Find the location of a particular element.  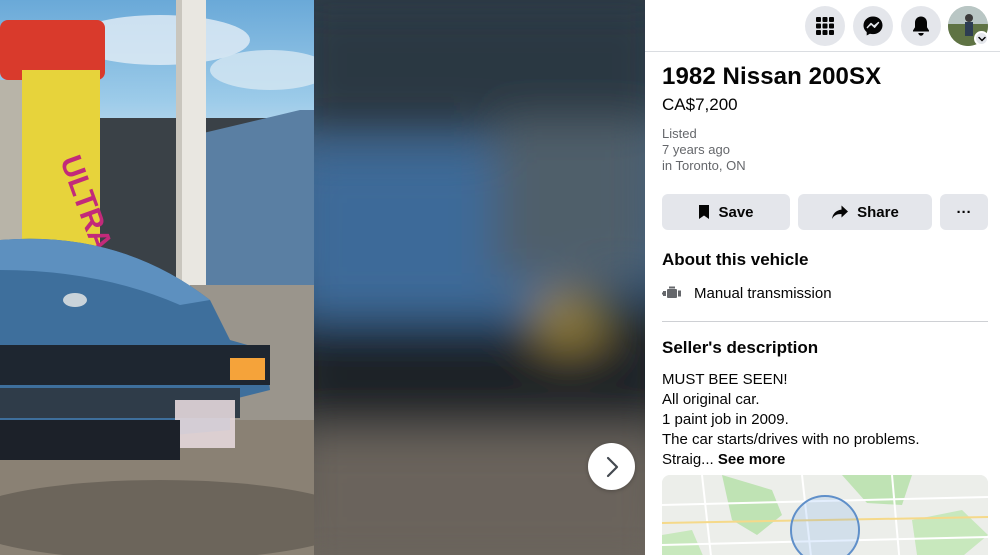

more-options-button: ··· is located at coordinates (964, 212).